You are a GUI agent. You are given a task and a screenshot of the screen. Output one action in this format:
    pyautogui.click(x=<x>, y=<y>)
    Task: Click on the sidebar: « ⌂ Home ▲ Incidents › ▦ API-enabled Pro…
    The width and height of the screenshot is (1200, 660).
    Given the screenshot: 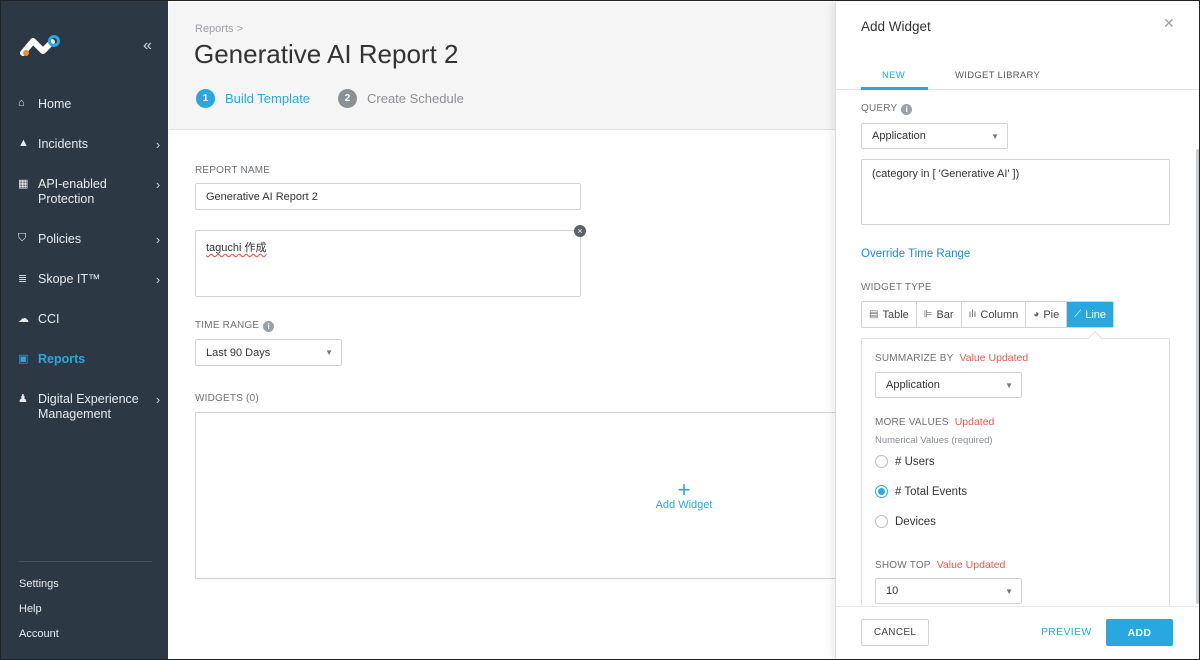 What is the action you would take?
    pyautogui.click(x=84, y=330)
    